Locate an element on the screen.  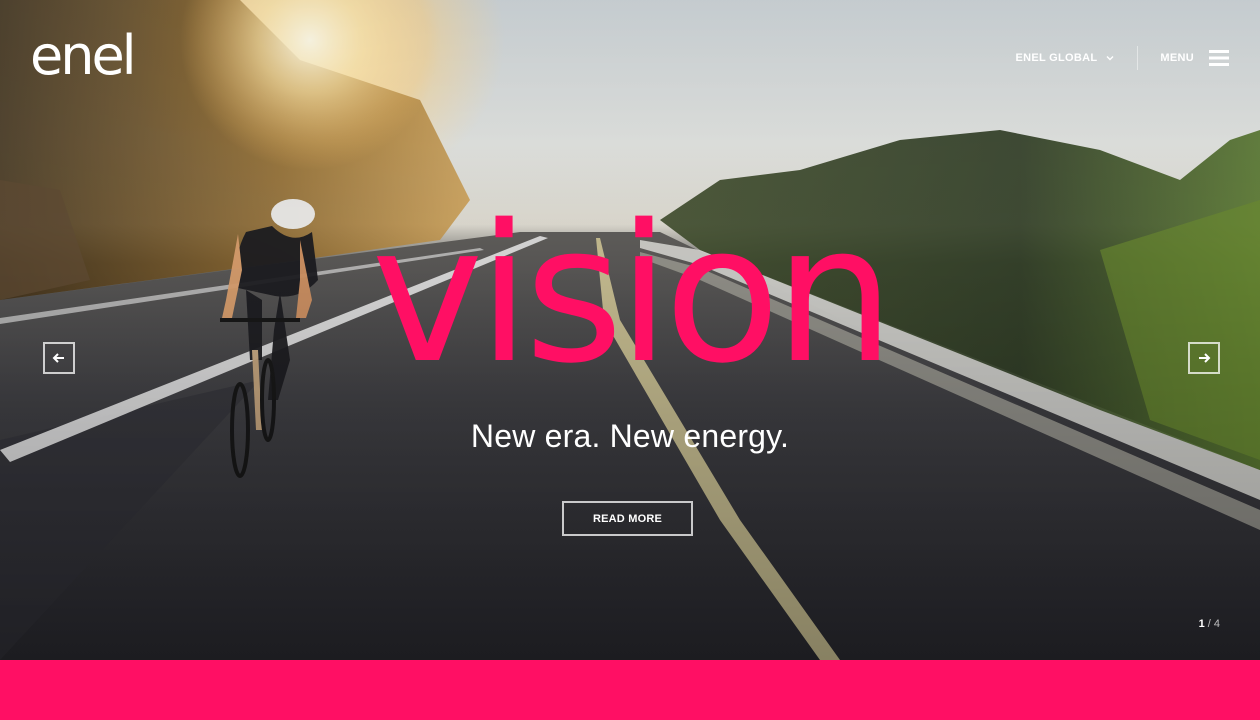
hero-tagline: New era. New energy. is located at coordinates (630, 436).